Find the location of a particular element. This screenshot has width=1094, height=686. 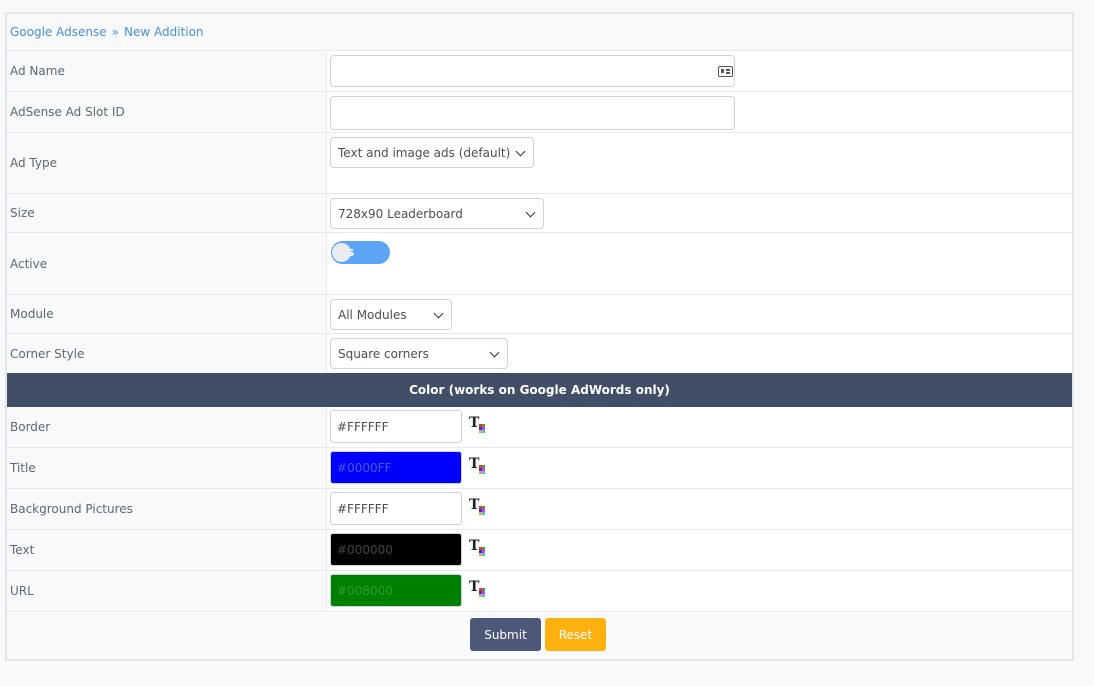

breadcrumb-row: Google Adsense » New Addition is located at coordinates (539, 32).